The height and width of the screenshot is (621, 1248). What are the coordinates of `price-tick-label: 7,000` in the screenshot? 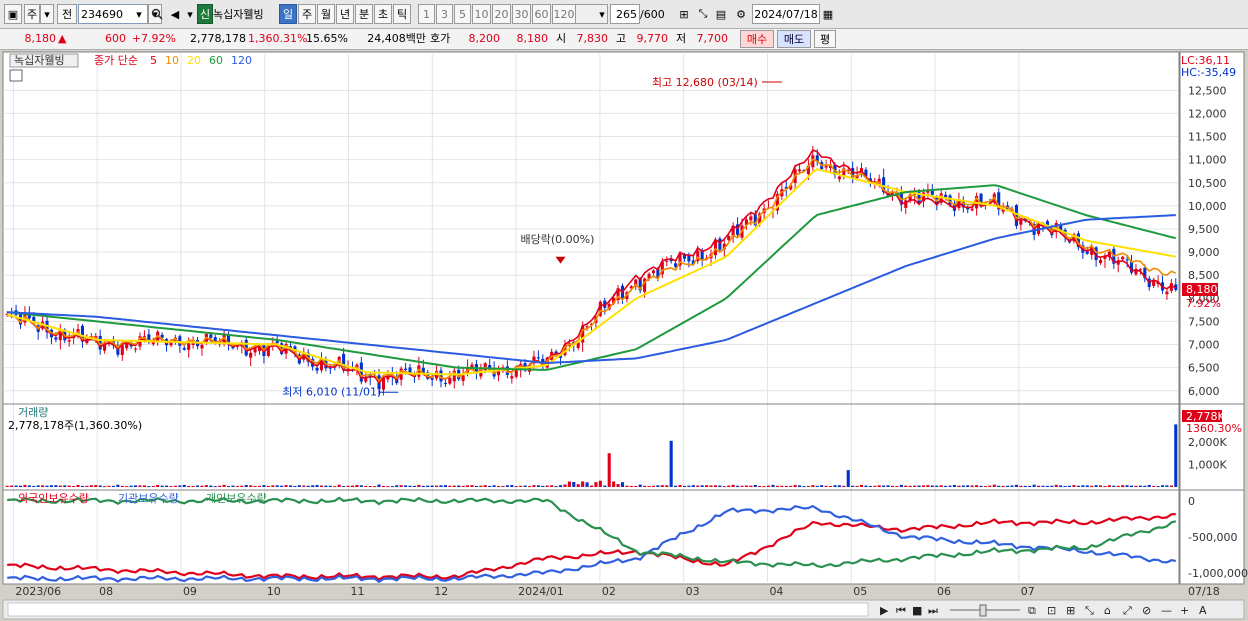 It's located at (1204, 345).